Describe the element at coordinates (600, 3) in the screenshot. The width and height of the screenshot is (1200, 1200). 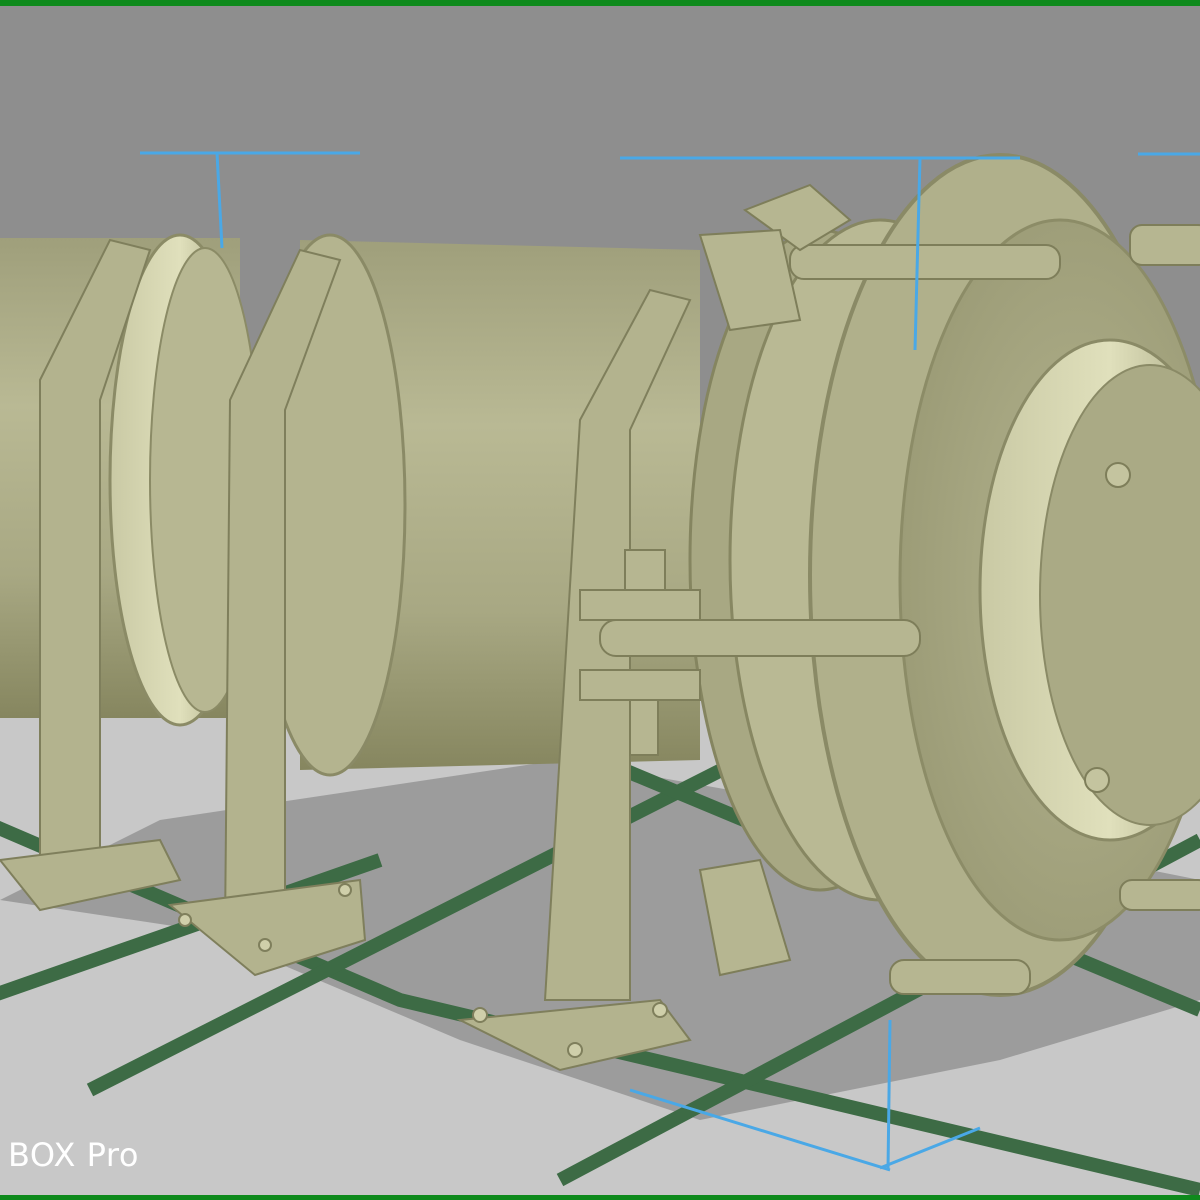
I see `frame-border-top` at that location.